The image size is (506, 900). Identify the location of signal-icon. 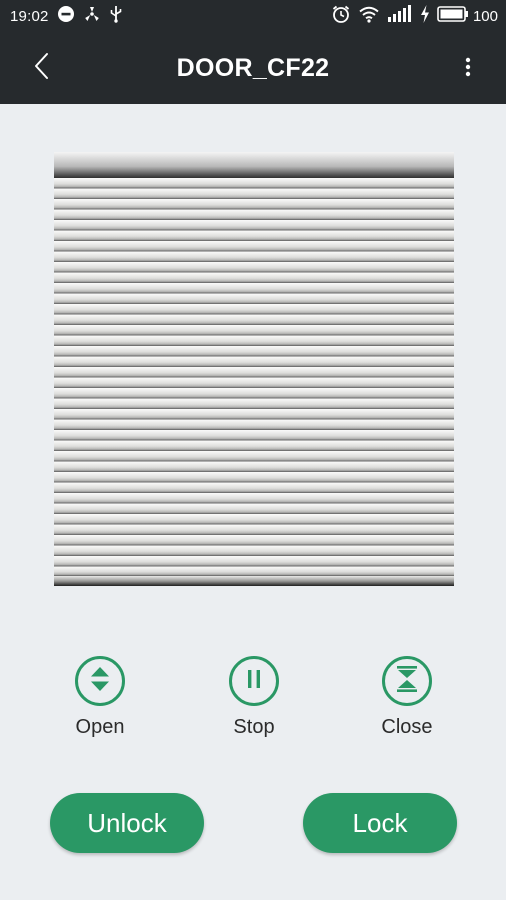
(400, 16).